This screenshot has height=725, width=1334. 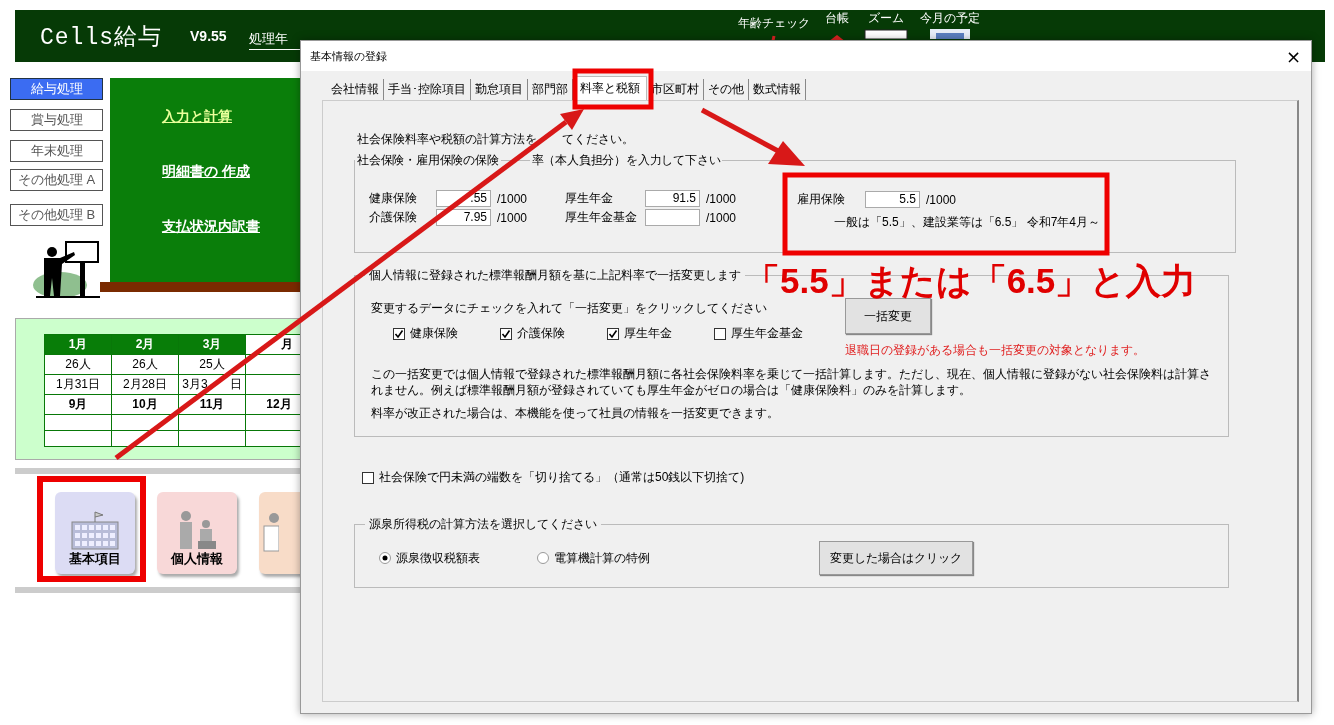 What do you see at coordinates (428, 160) in the screenshot?
I see `group-title: 社会保険・雇用保険の保険` at bounding box center [428, 160].